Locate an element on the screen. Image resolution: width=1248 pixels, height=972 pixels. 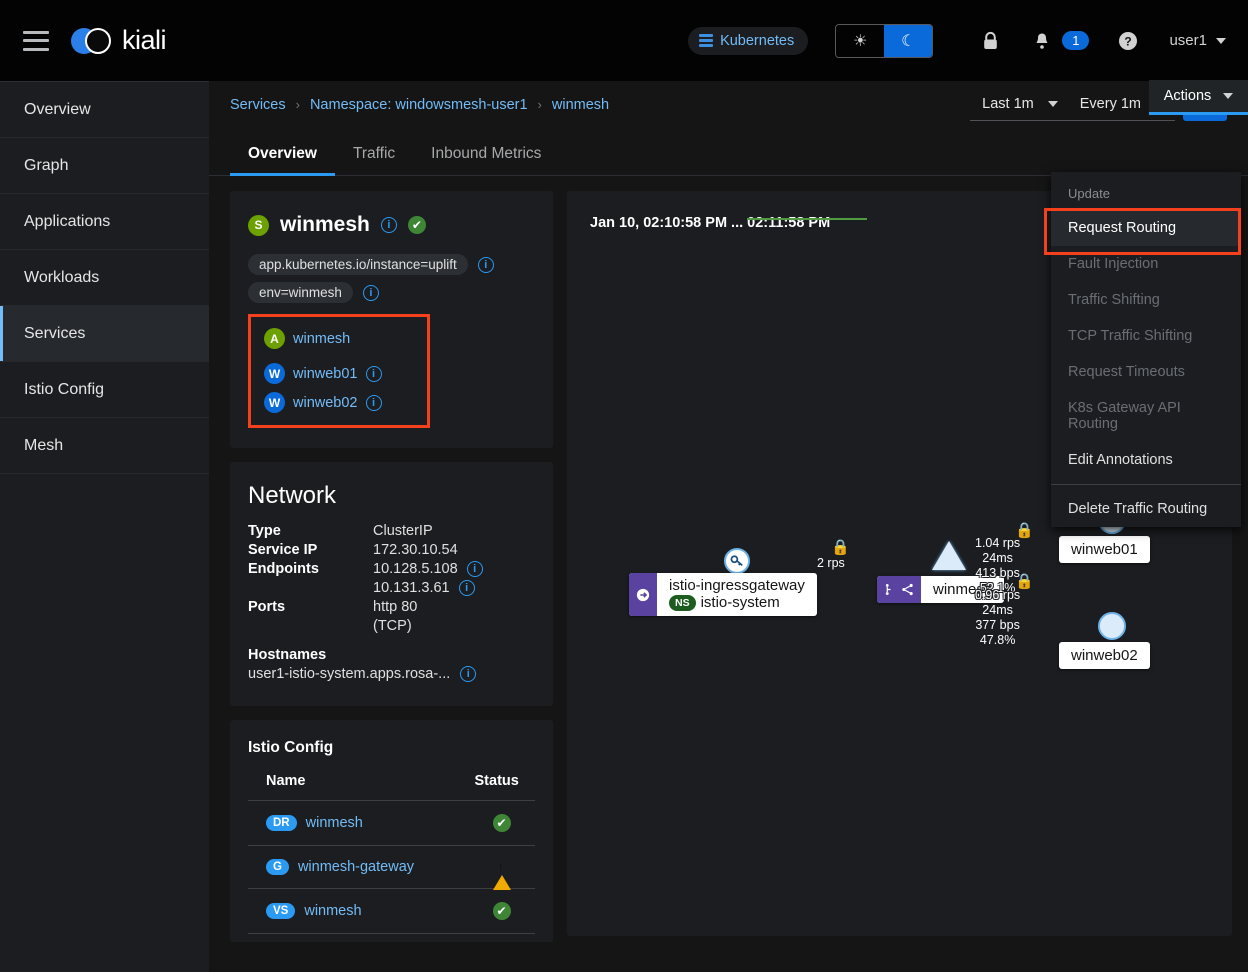
graph-node-ingressgateway-label: istio-ingressgateway NS istio-system is located at coordinates (723, 594).